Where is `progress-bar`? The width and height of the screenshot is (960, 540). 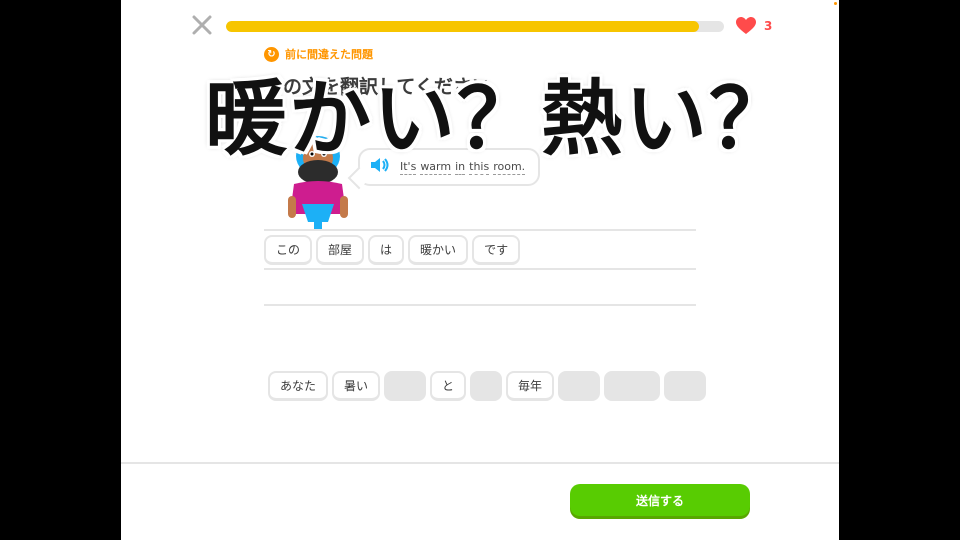
progress-bar is located at coordinates (475, 26).